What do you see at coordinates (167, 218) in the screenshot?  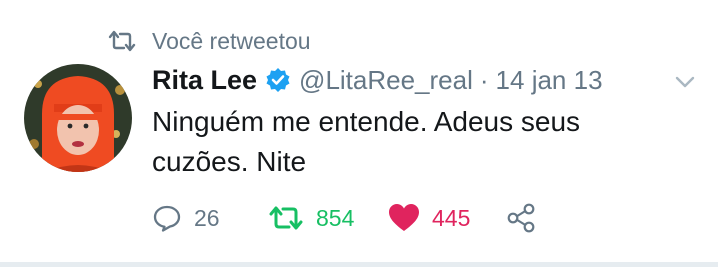 I see `reply-icon` at bounding box center [167, 218].